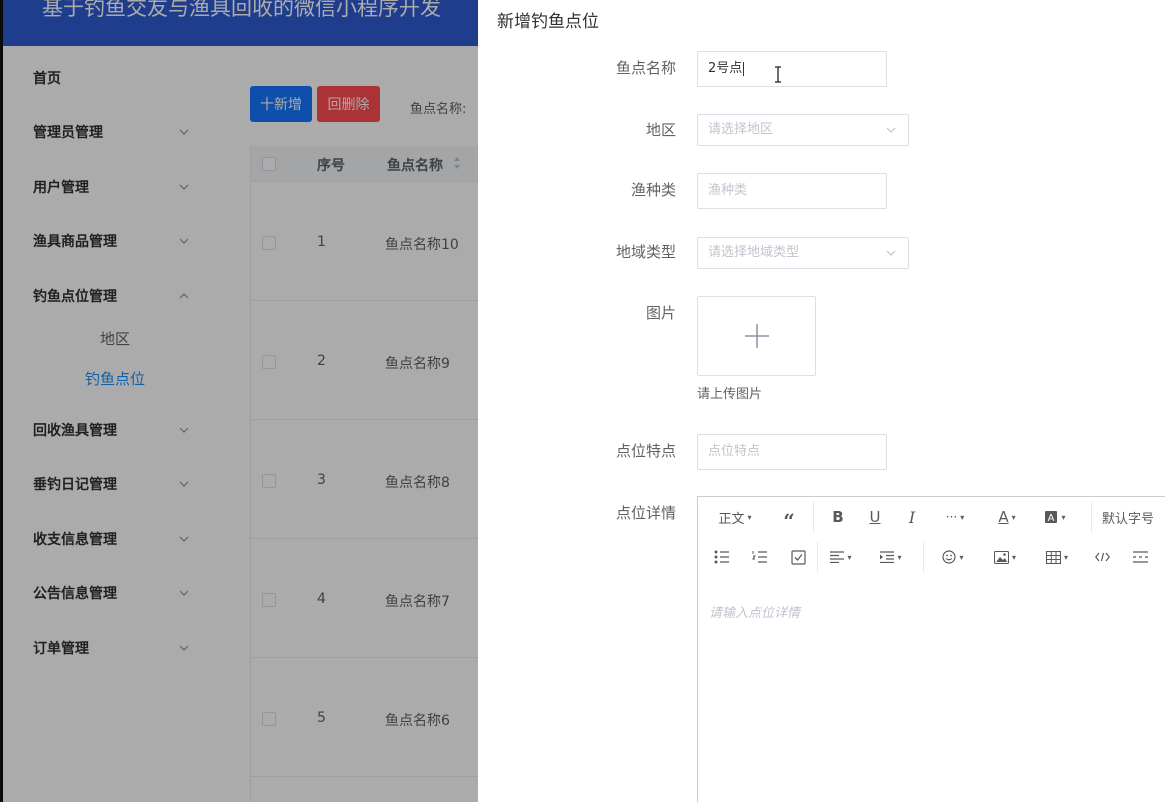  I want to click on drawer-title: 新增钓鱼点位, so click(548, 22).